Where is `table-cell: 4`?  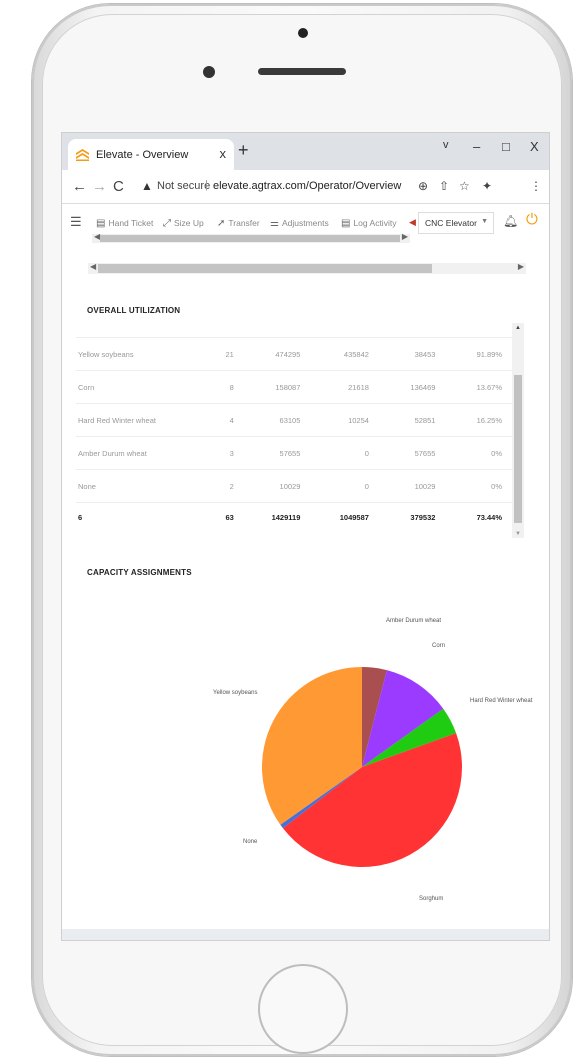 table-cell: 4 is located at coordinates (214, 420).